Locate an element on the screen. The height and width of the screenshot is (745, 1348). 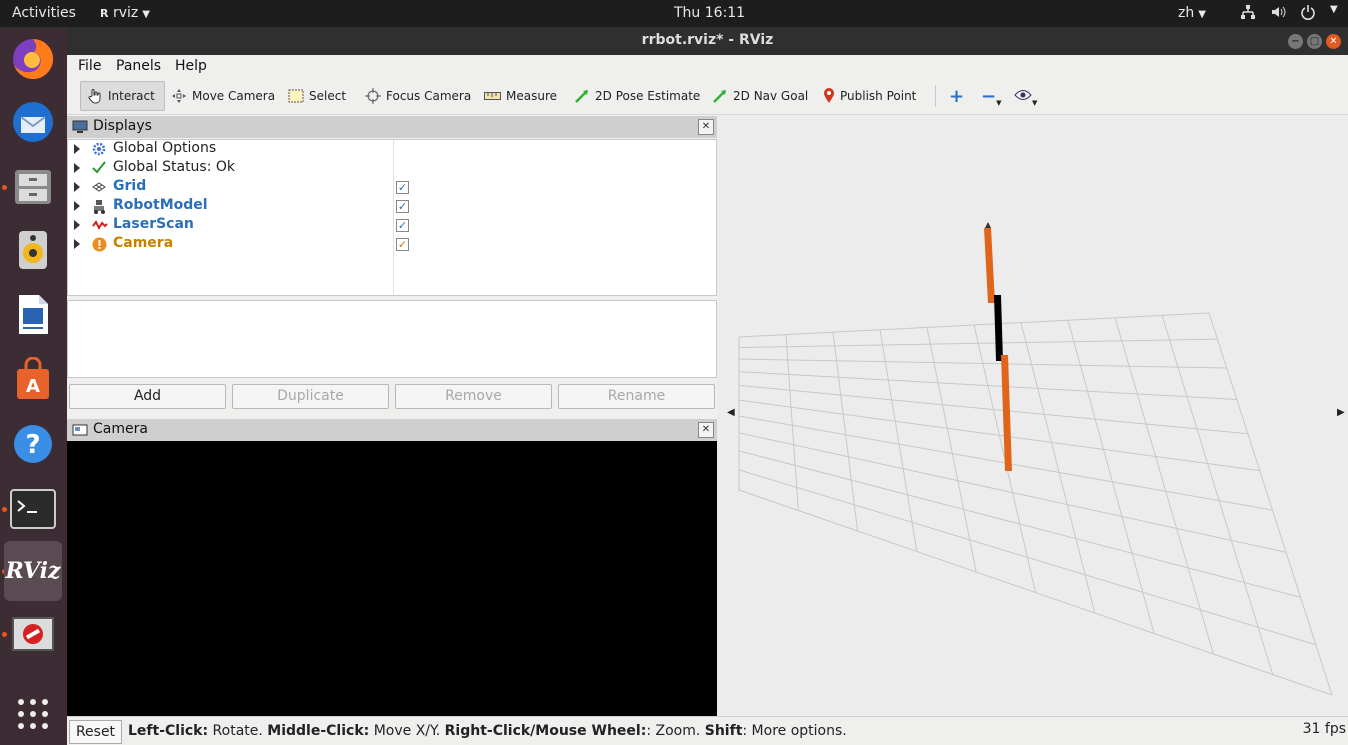
add-display-button: Add is located at coordinates (147, 396).